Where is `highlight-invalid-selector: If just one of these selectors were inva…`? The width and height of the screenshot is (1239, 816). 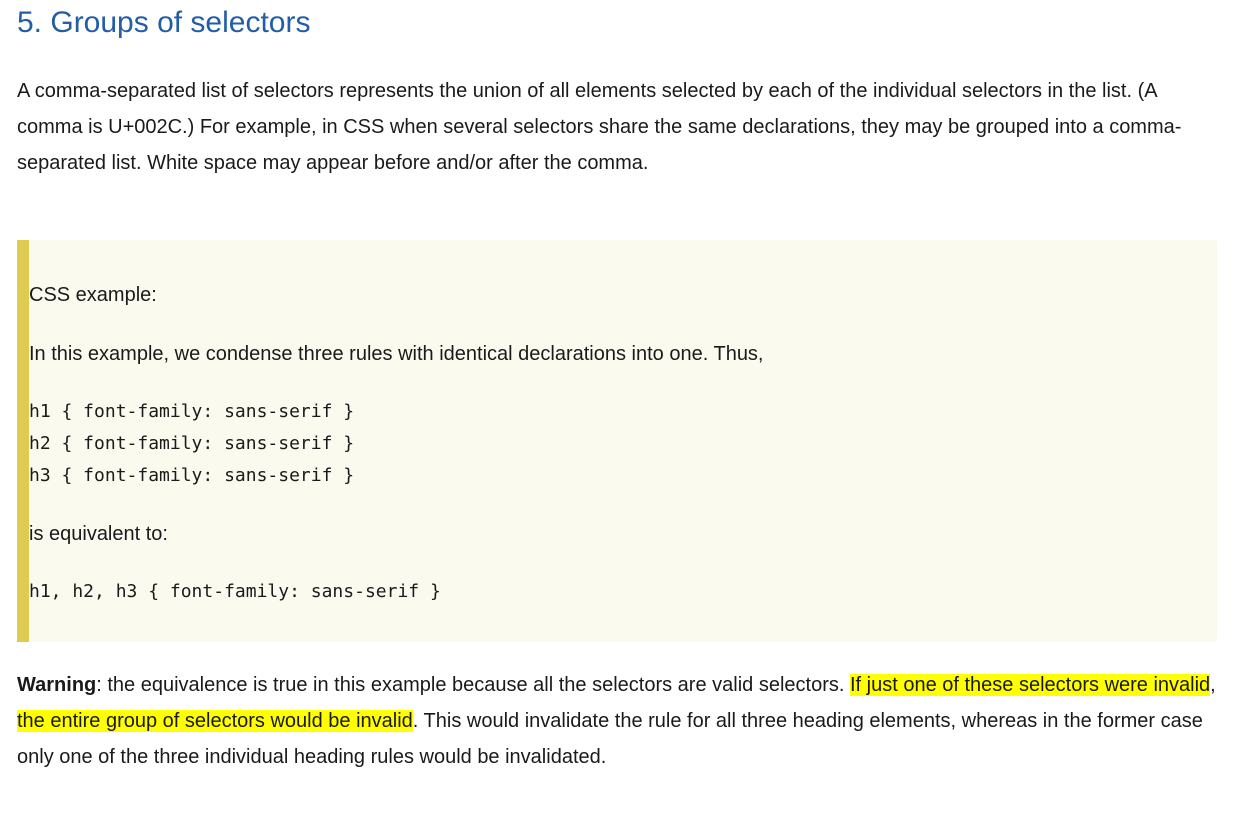
highlight-invalid-selector: If just one of these selectors were inva… is located at coordinates (1030, 685).